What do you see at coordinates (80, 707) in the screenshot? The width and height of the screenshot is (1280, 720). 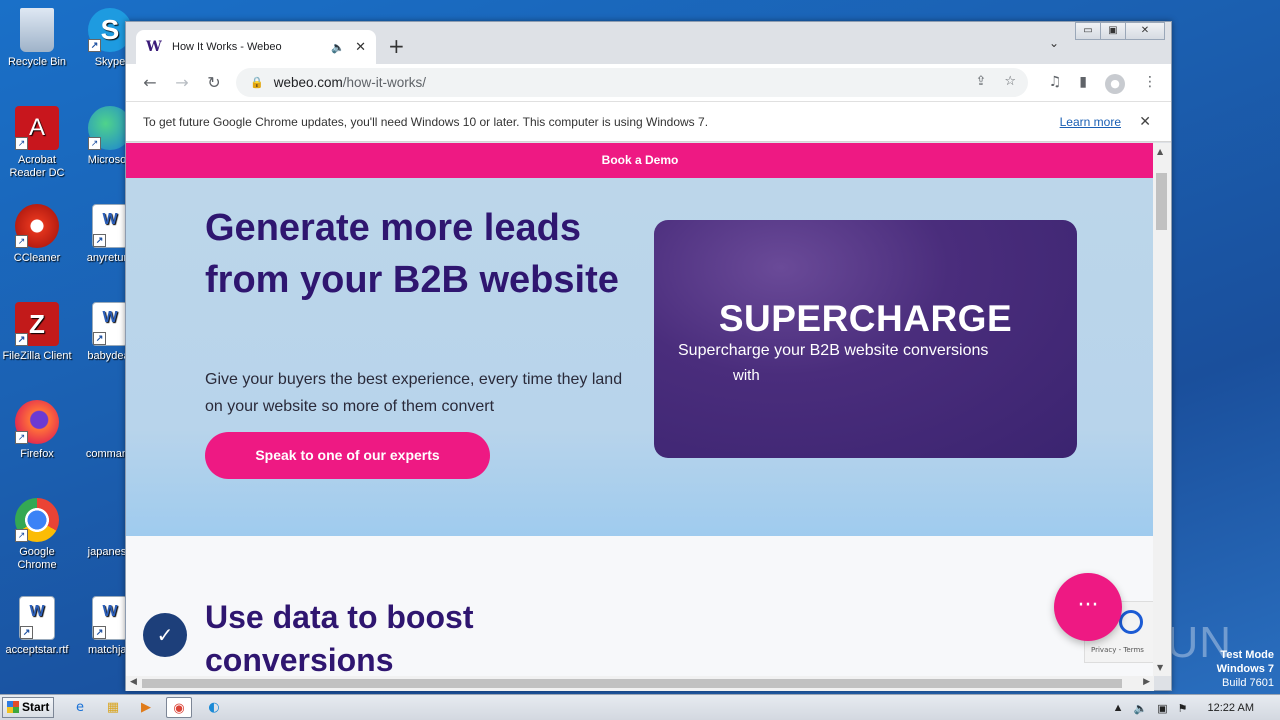 I see `internet-explorer-icon: e` at bounding box center [80, 707].